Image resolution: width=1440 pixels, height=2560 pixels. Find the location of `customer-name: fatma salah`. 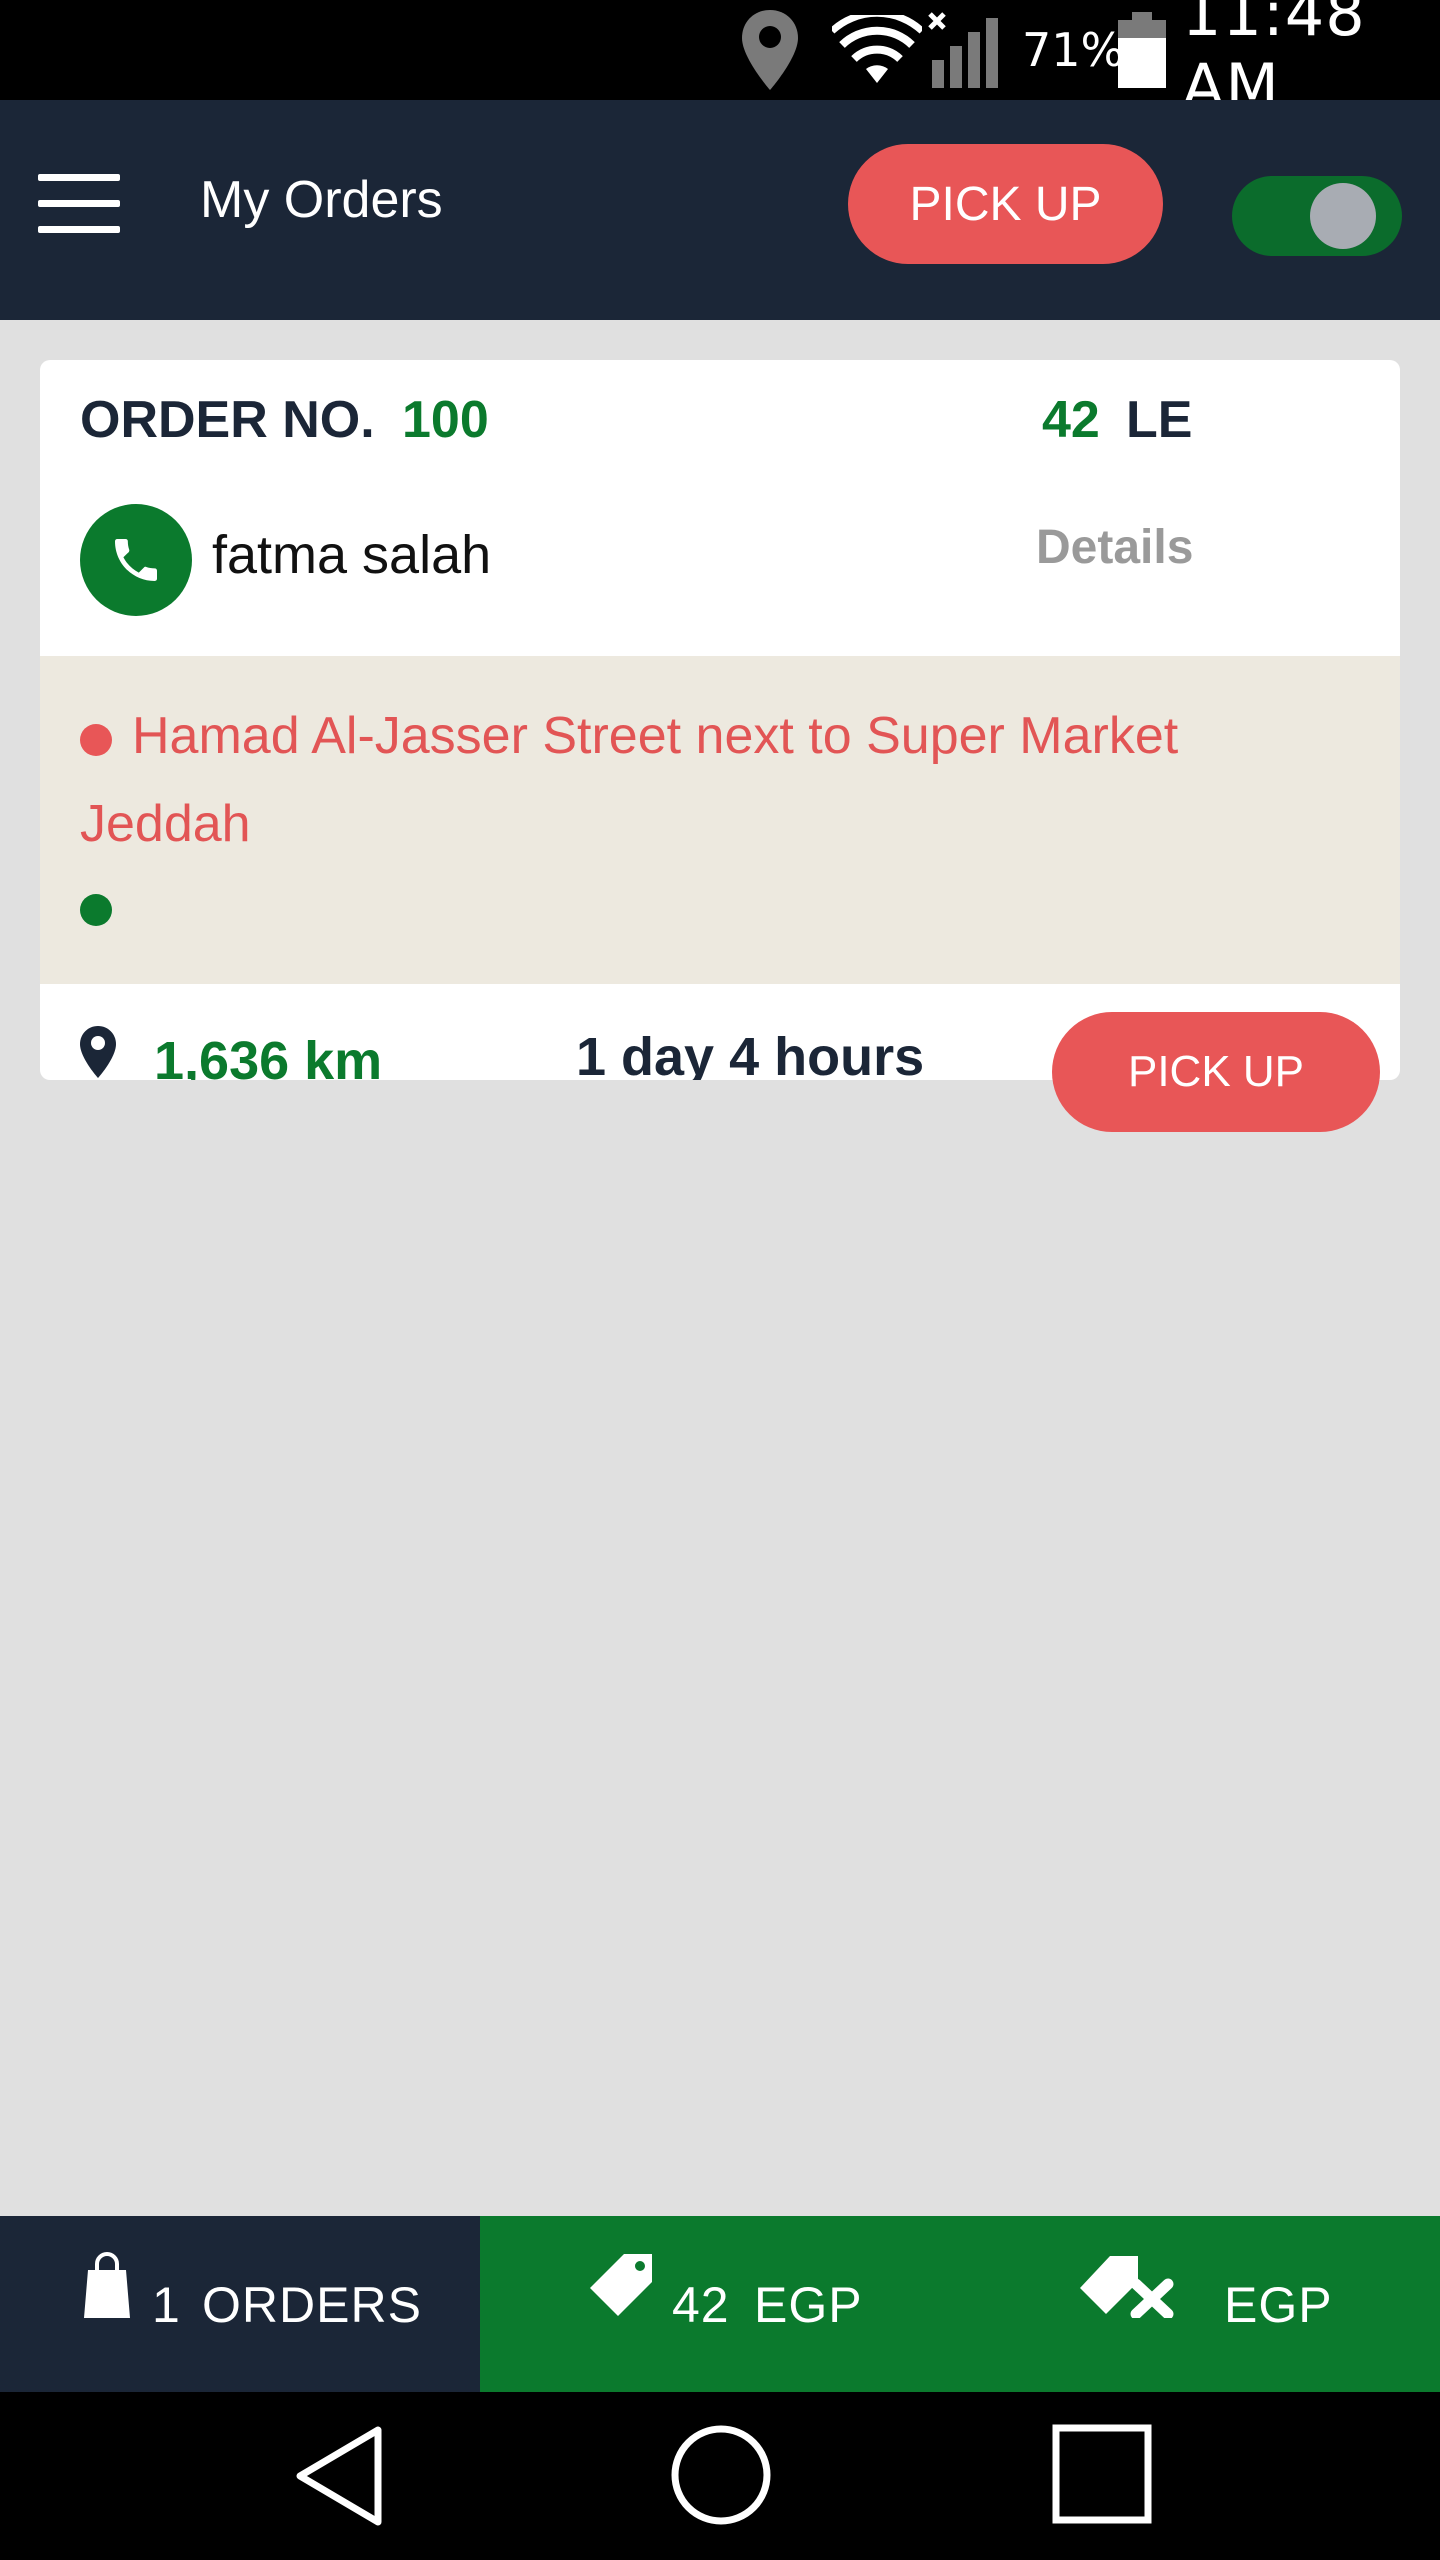

customer-name: fatma salah is located at coordinates (352, 555).